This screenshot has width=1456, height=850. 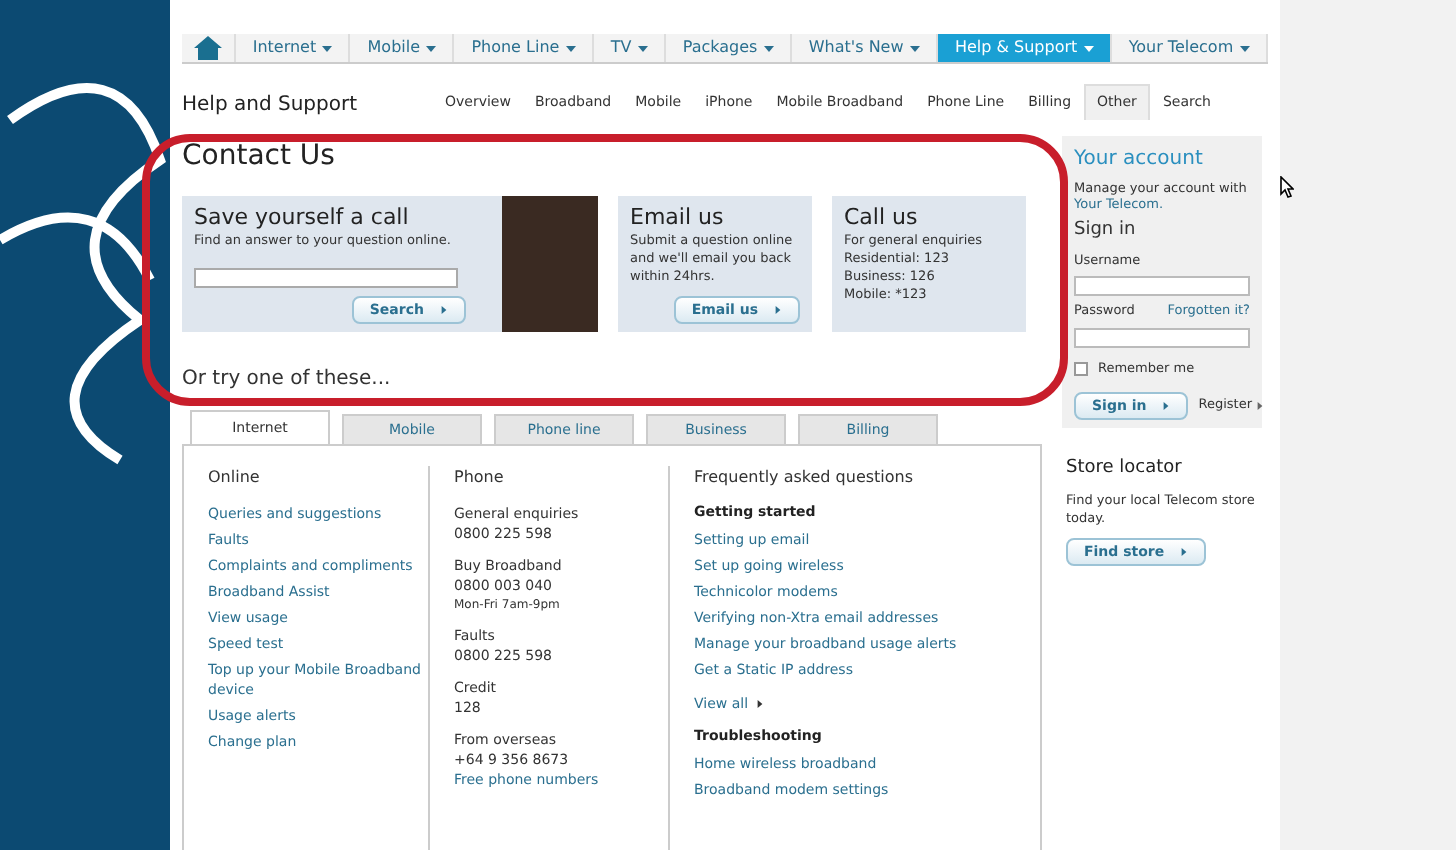 I want to click on nav-tab: Mobile, so click(x=402, y=48).